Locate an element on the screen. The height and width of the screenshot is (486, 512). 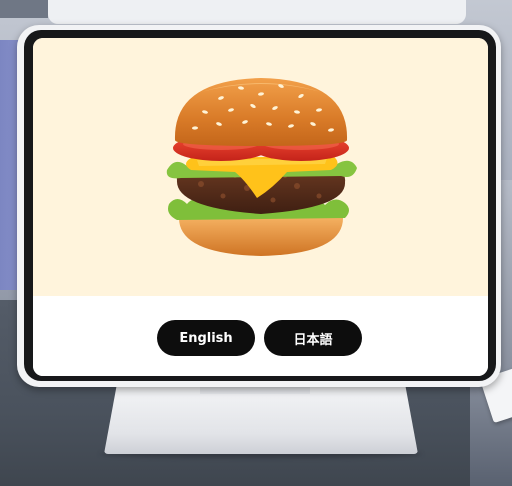
background-device-top is located at coordinates (257, 12).